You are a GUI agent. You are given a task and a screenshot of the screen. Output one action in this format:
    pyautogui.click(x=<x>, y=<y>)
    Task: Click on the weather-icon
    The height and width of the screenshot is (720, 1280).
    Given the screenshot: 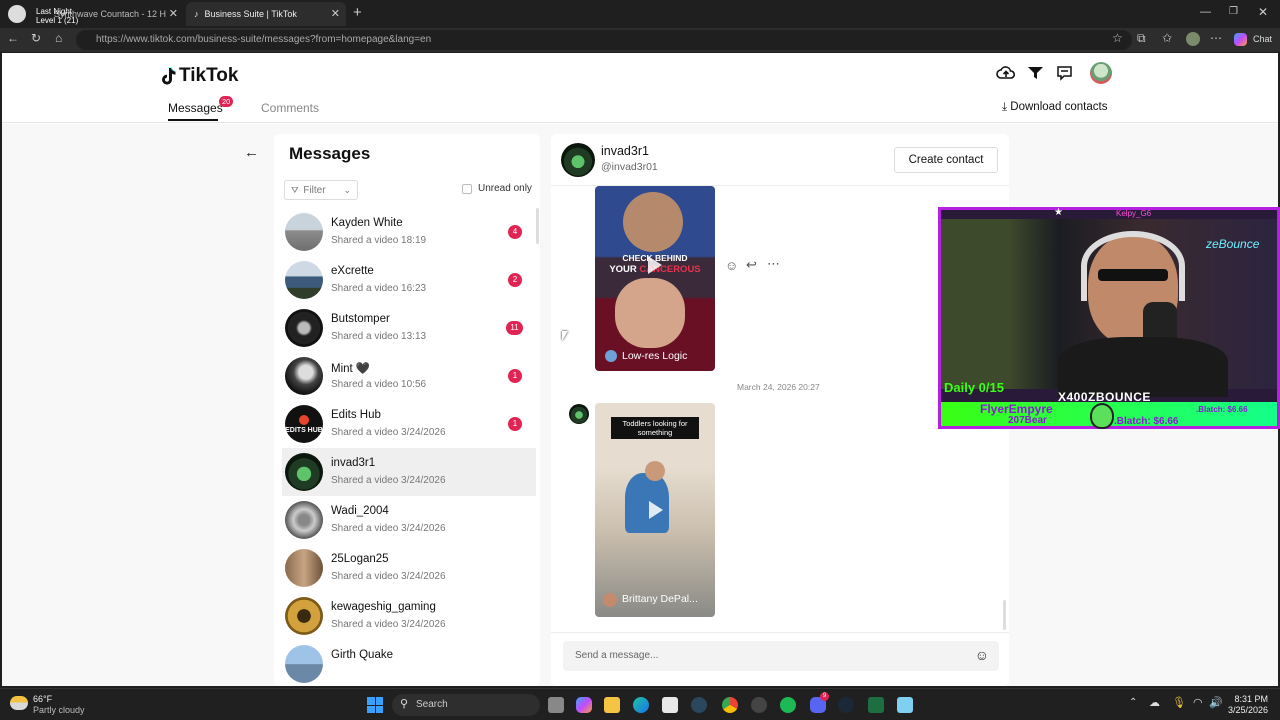 What is the action you would take?
    pyautogui.click(x=19, y=703)
    